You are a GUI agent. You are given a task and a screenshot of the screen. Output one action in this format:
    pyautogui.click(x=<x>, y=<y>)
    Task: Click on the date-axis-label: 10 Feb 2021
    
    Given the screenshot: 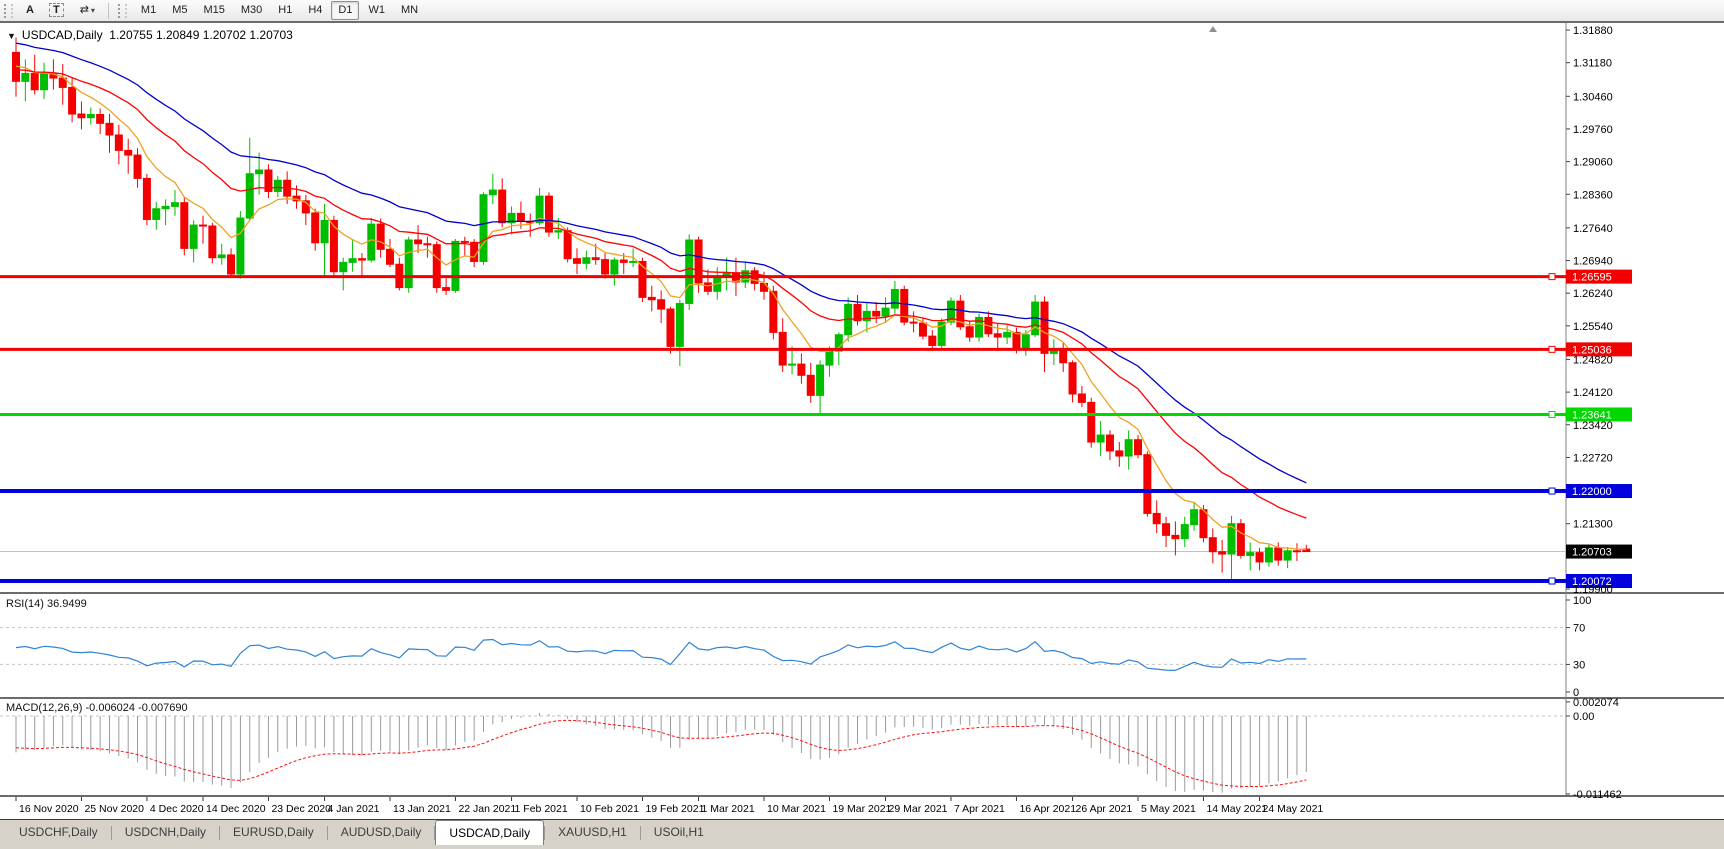 What is the action you would take?
    pyautogui.click(x=609, y=809)
    